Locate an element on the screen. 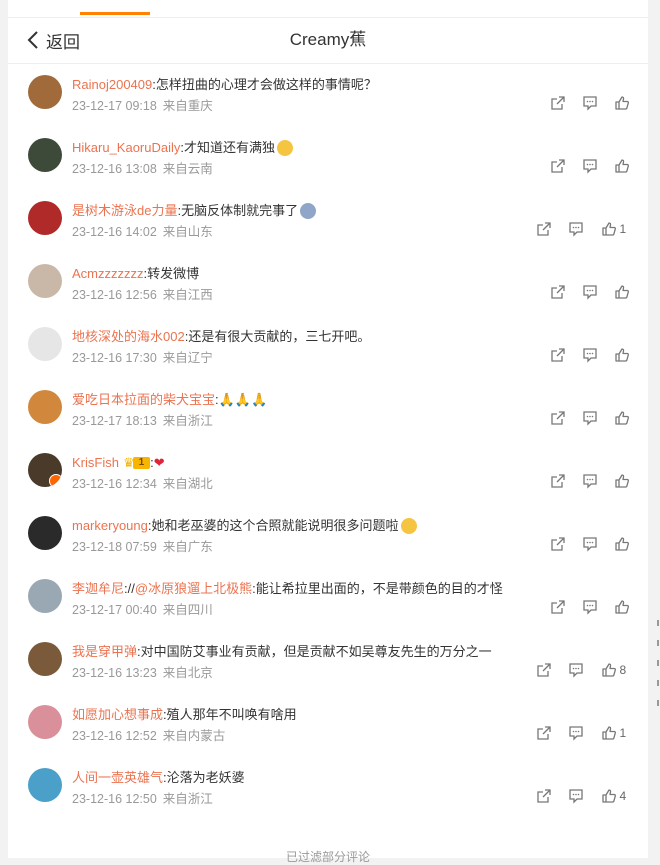 This screenshot has height=865, width=660. comment-text: 才知道还有满独 is located at coordinates (230, 147).